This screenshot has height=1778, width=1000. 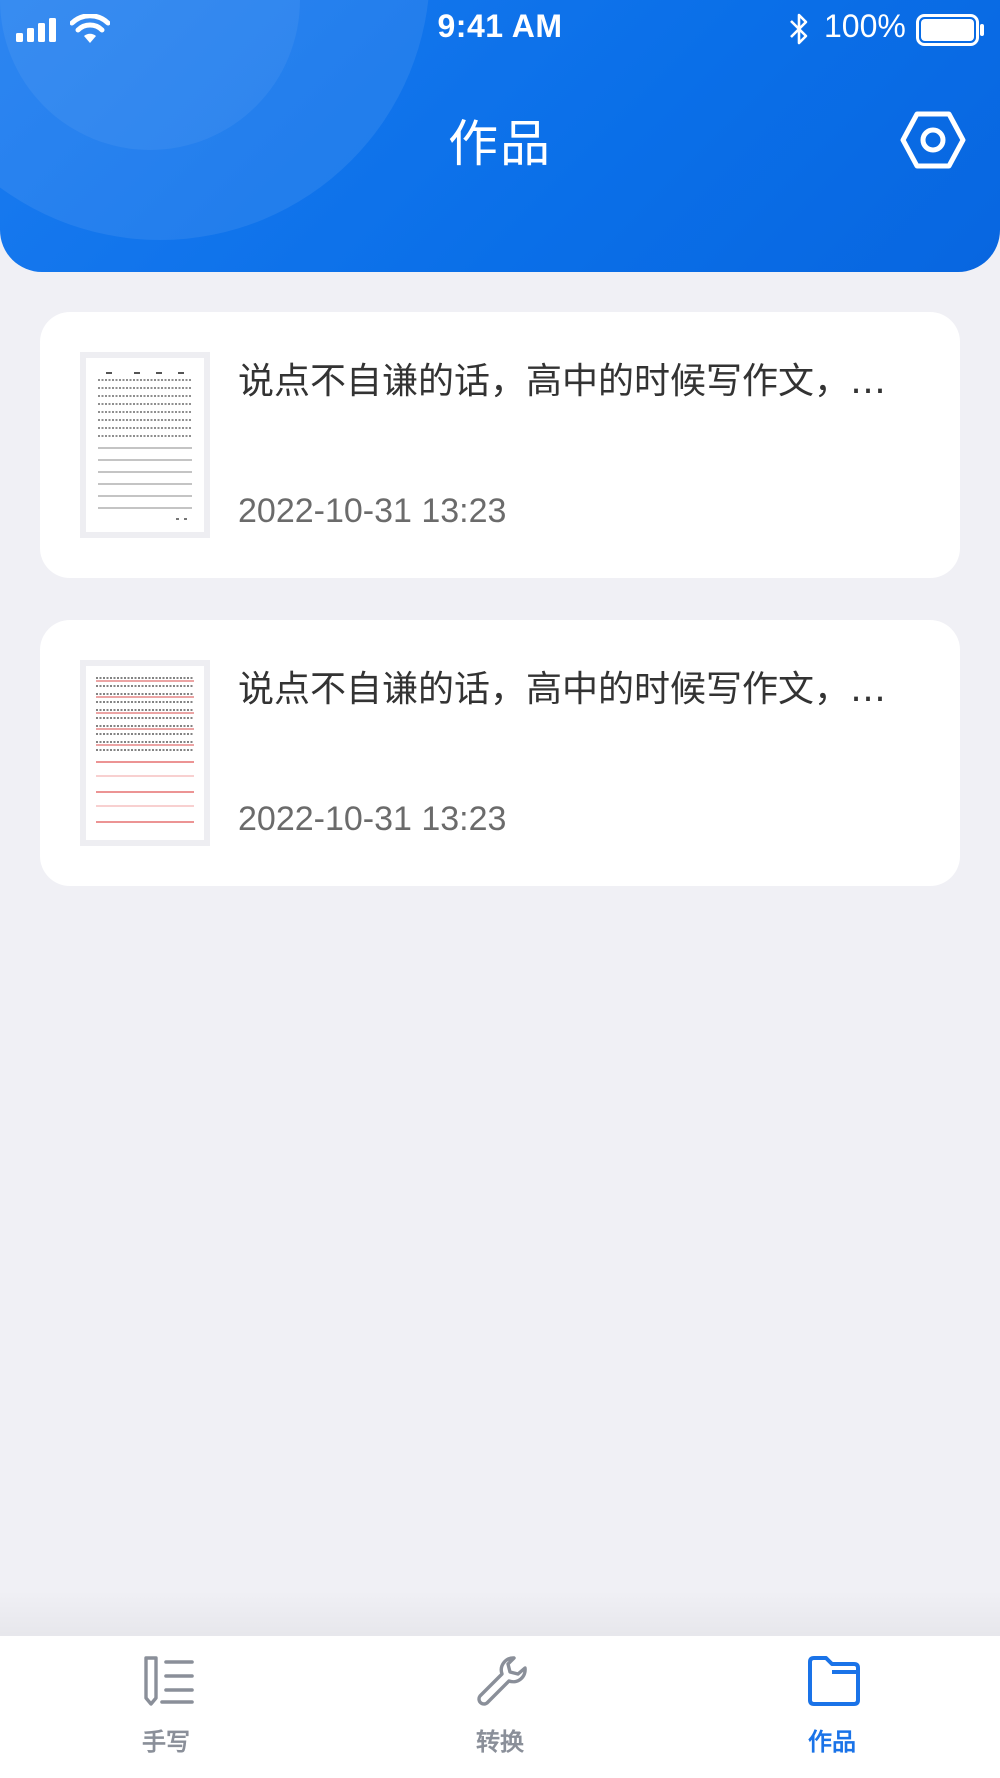 I want to click on page-title: 作品, so click(x=500, y=144).